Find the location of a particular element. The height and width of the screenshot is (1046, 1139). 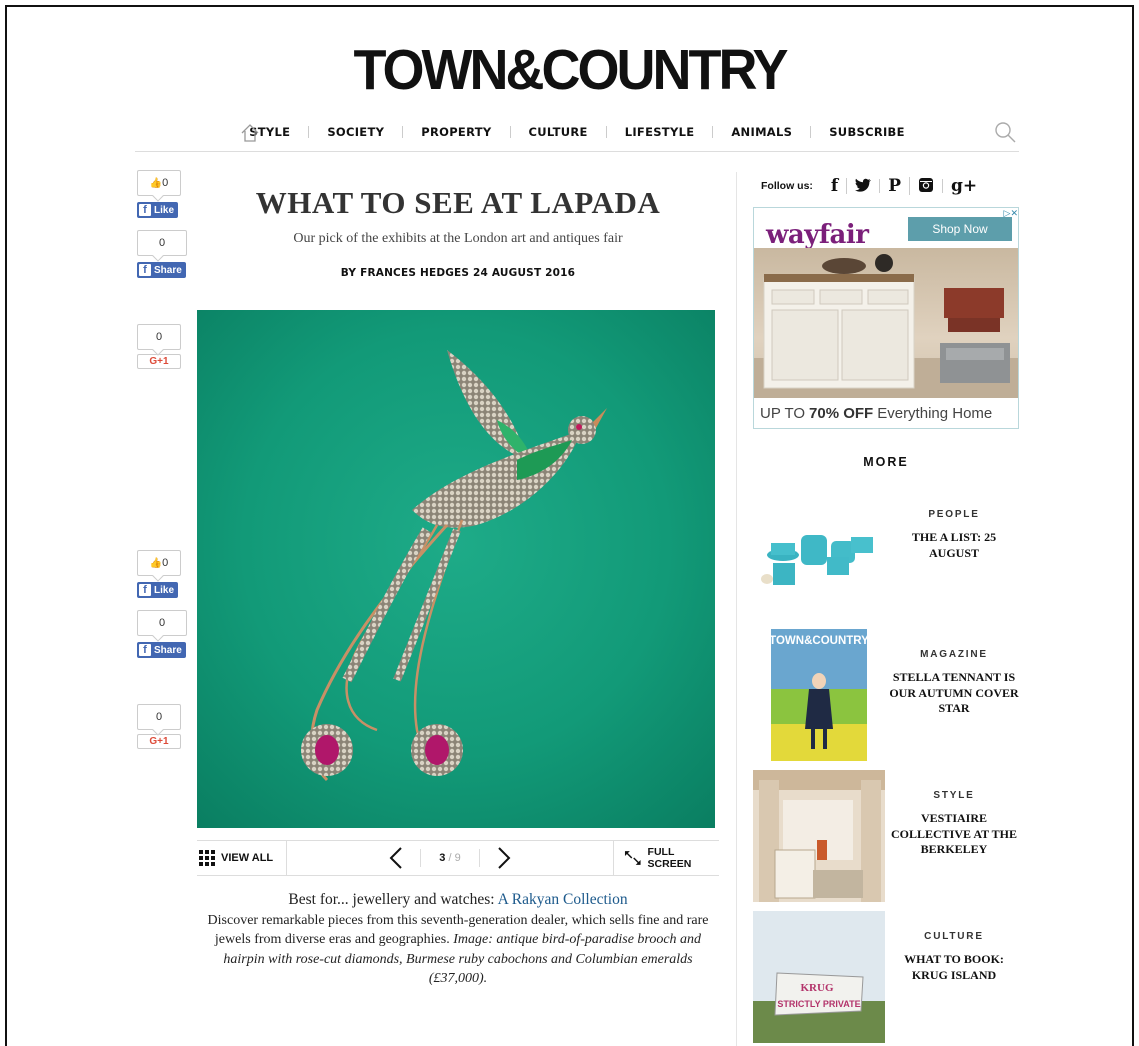

more-card: PEOPLE THE A LIST: 25 AUGUST is located at coordinates (886, 563).